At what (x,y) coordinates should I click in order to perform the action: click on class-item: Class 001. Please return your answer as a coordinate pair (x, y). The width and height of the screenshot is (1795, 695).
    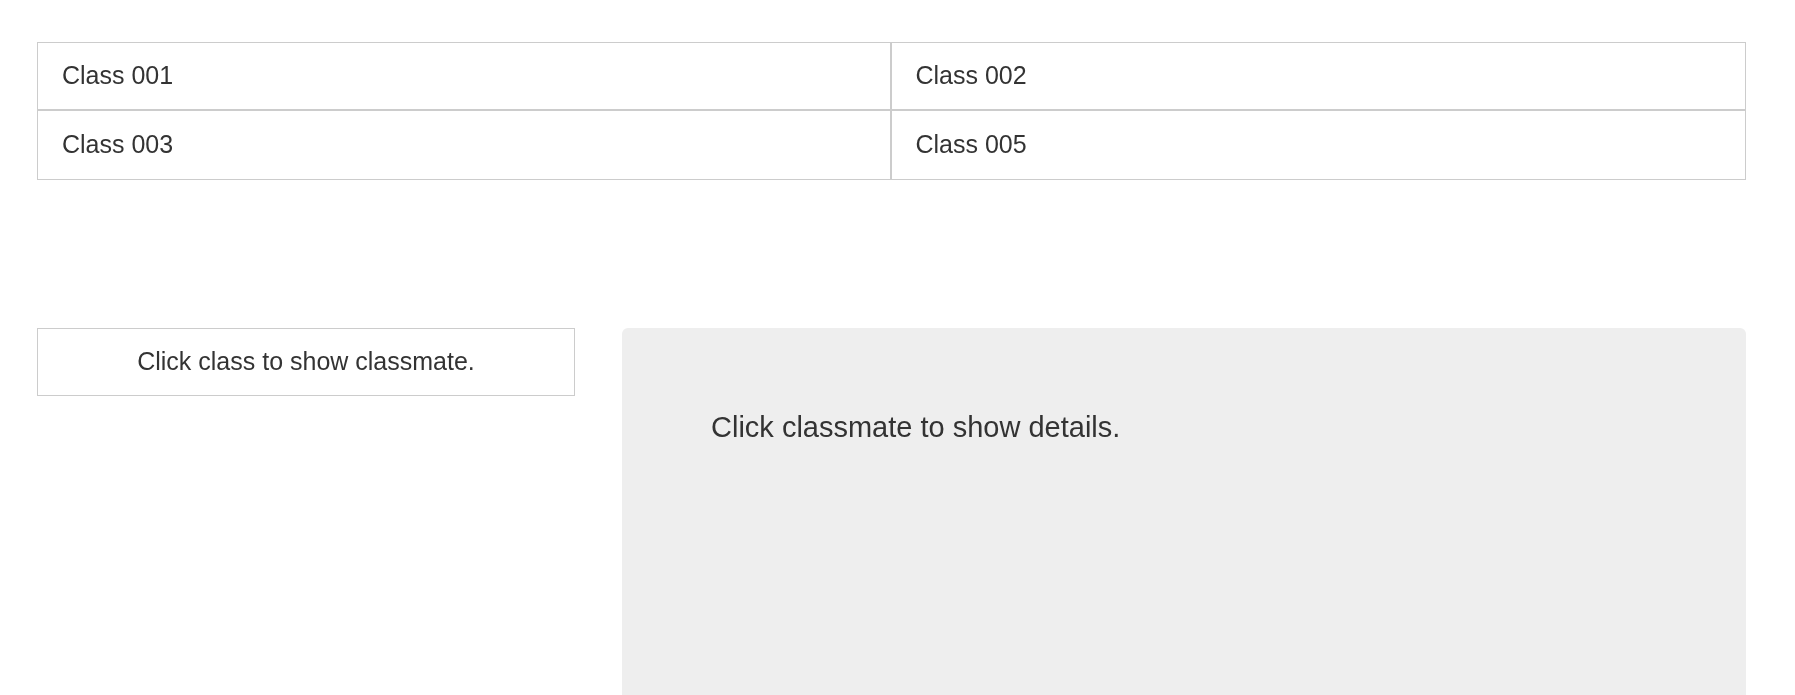
    Looking at the image, I should click on (118, 76).